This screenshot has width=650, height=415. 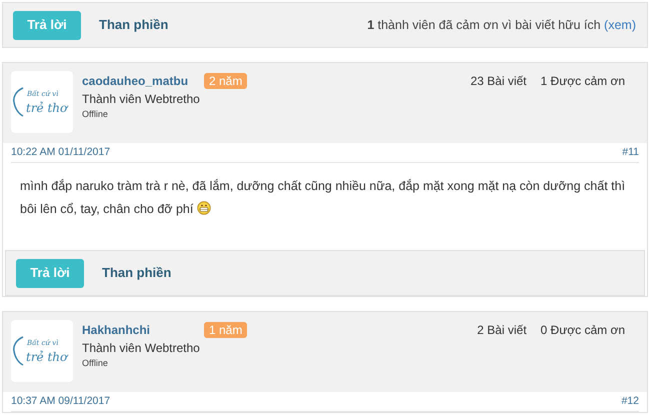 What do you see at coordinates (116, 330) in the screenshot?
I see `username-link: Hakhanhchi` at bounding box center [116, 330].